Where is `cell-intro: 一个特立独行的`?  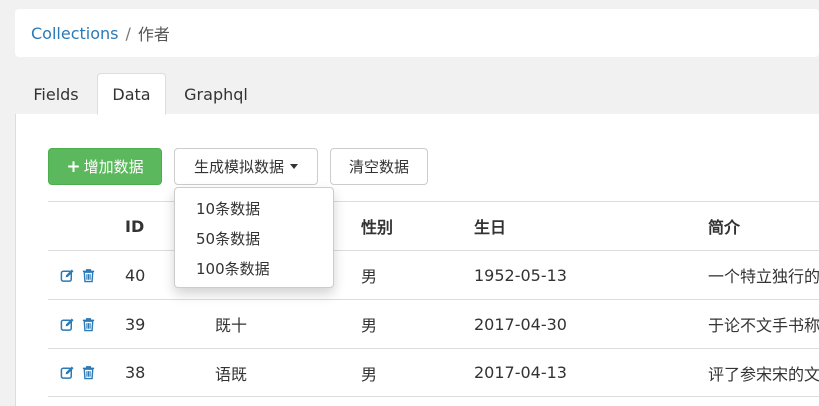 cell-intro: 一个特立独行的 is located at coordinates (763, 276).